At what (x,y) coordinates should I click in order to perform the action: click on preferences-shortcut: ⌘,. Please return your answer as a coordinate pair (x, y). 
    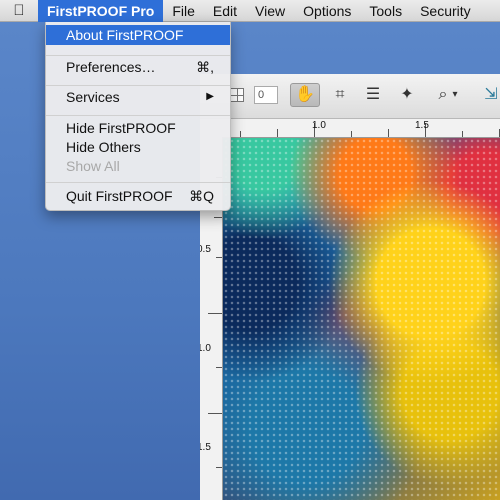
    Looking at the image, I should click on (205, 67).